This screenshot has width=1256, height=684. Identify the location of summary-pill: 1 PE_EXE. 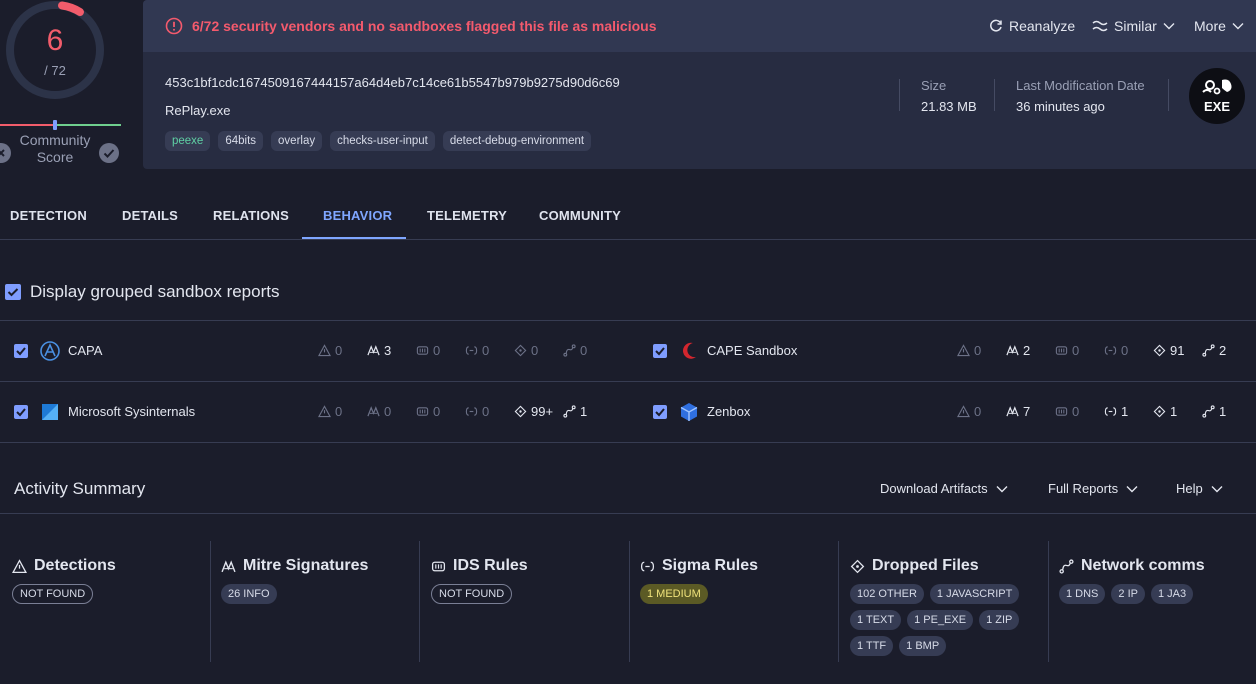
(940, 620).